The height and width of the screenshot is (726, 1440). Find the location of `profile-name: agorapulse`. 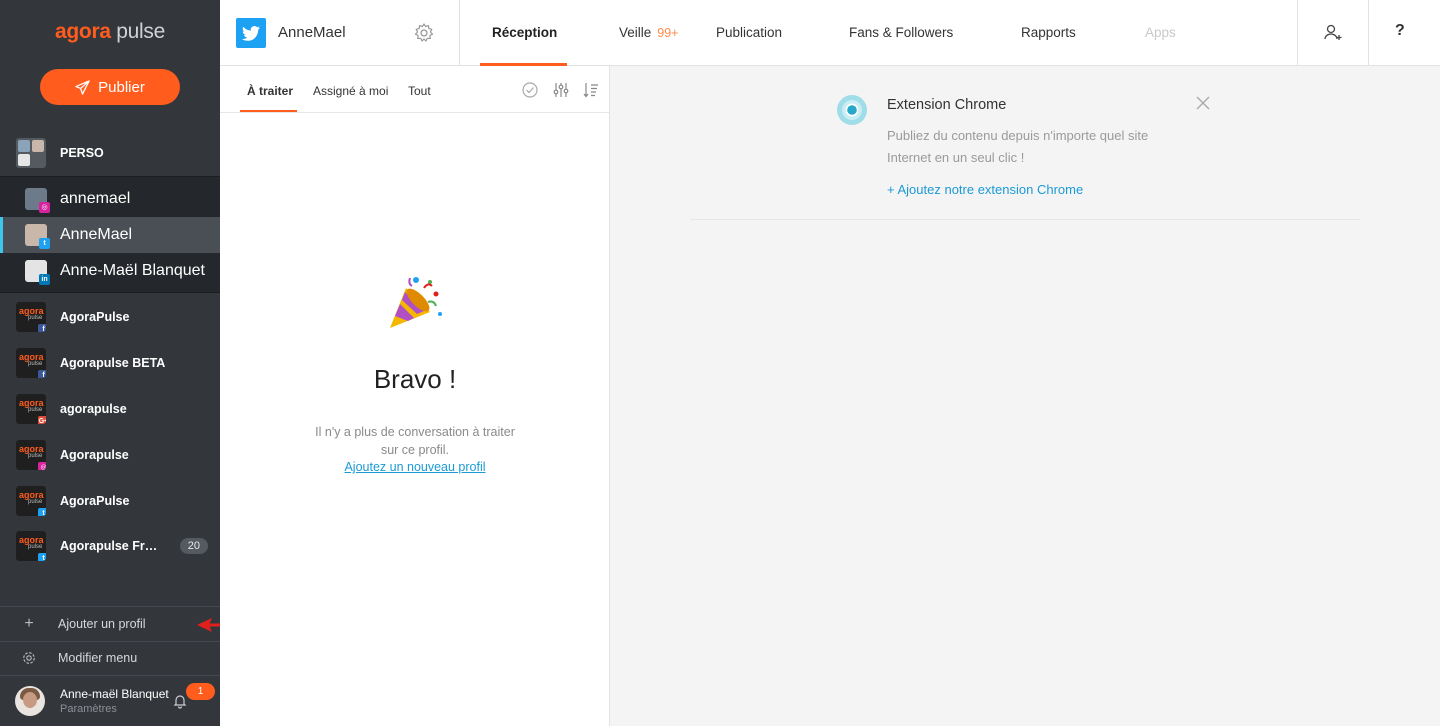

profile-name: agorapulse is located at coordinates (93, 409).